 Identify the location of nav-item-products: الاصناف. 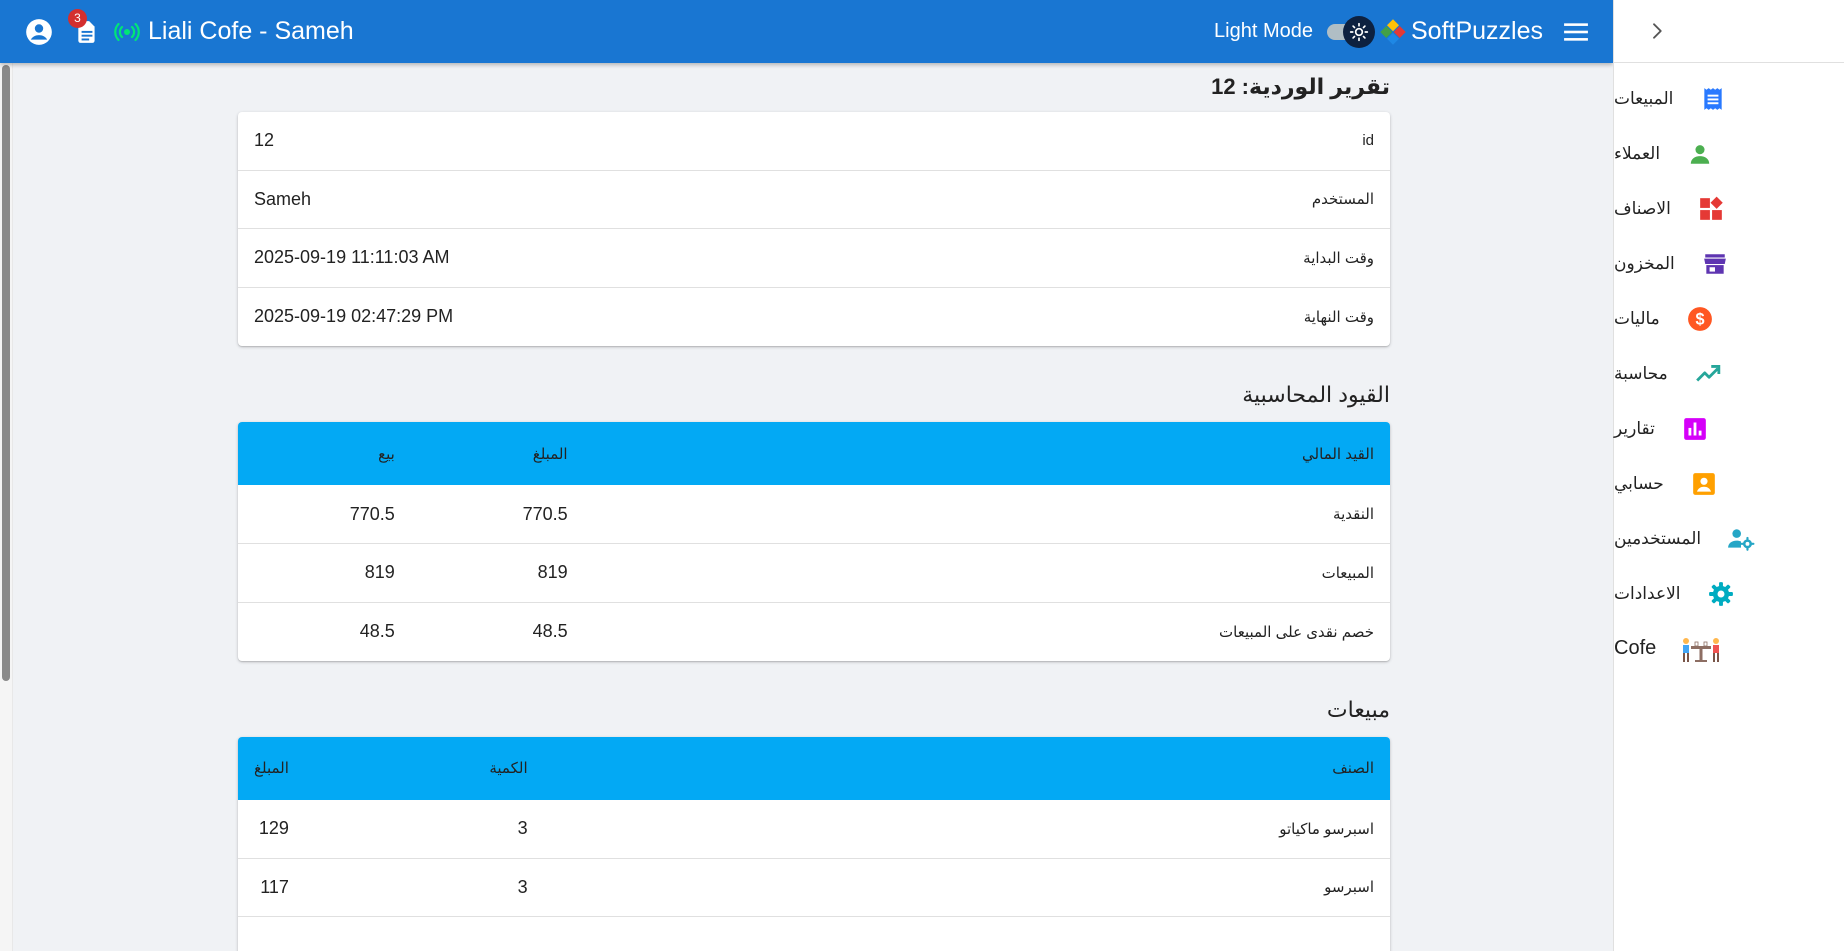
(1729, 208).